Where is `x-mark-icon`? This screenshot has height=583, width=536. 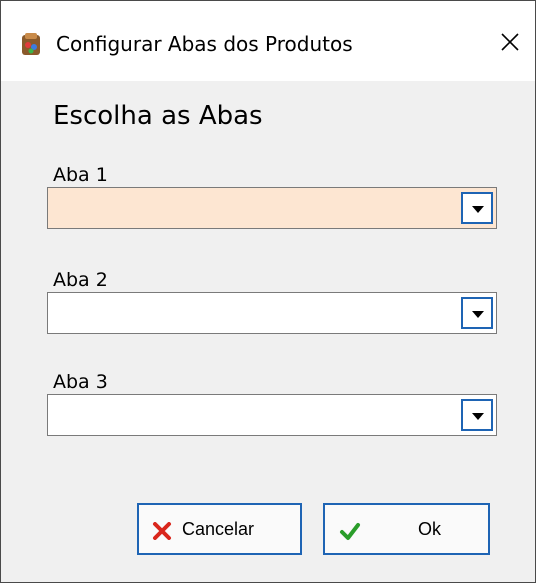
x-mark-icon is located at coordinates (162, 531).